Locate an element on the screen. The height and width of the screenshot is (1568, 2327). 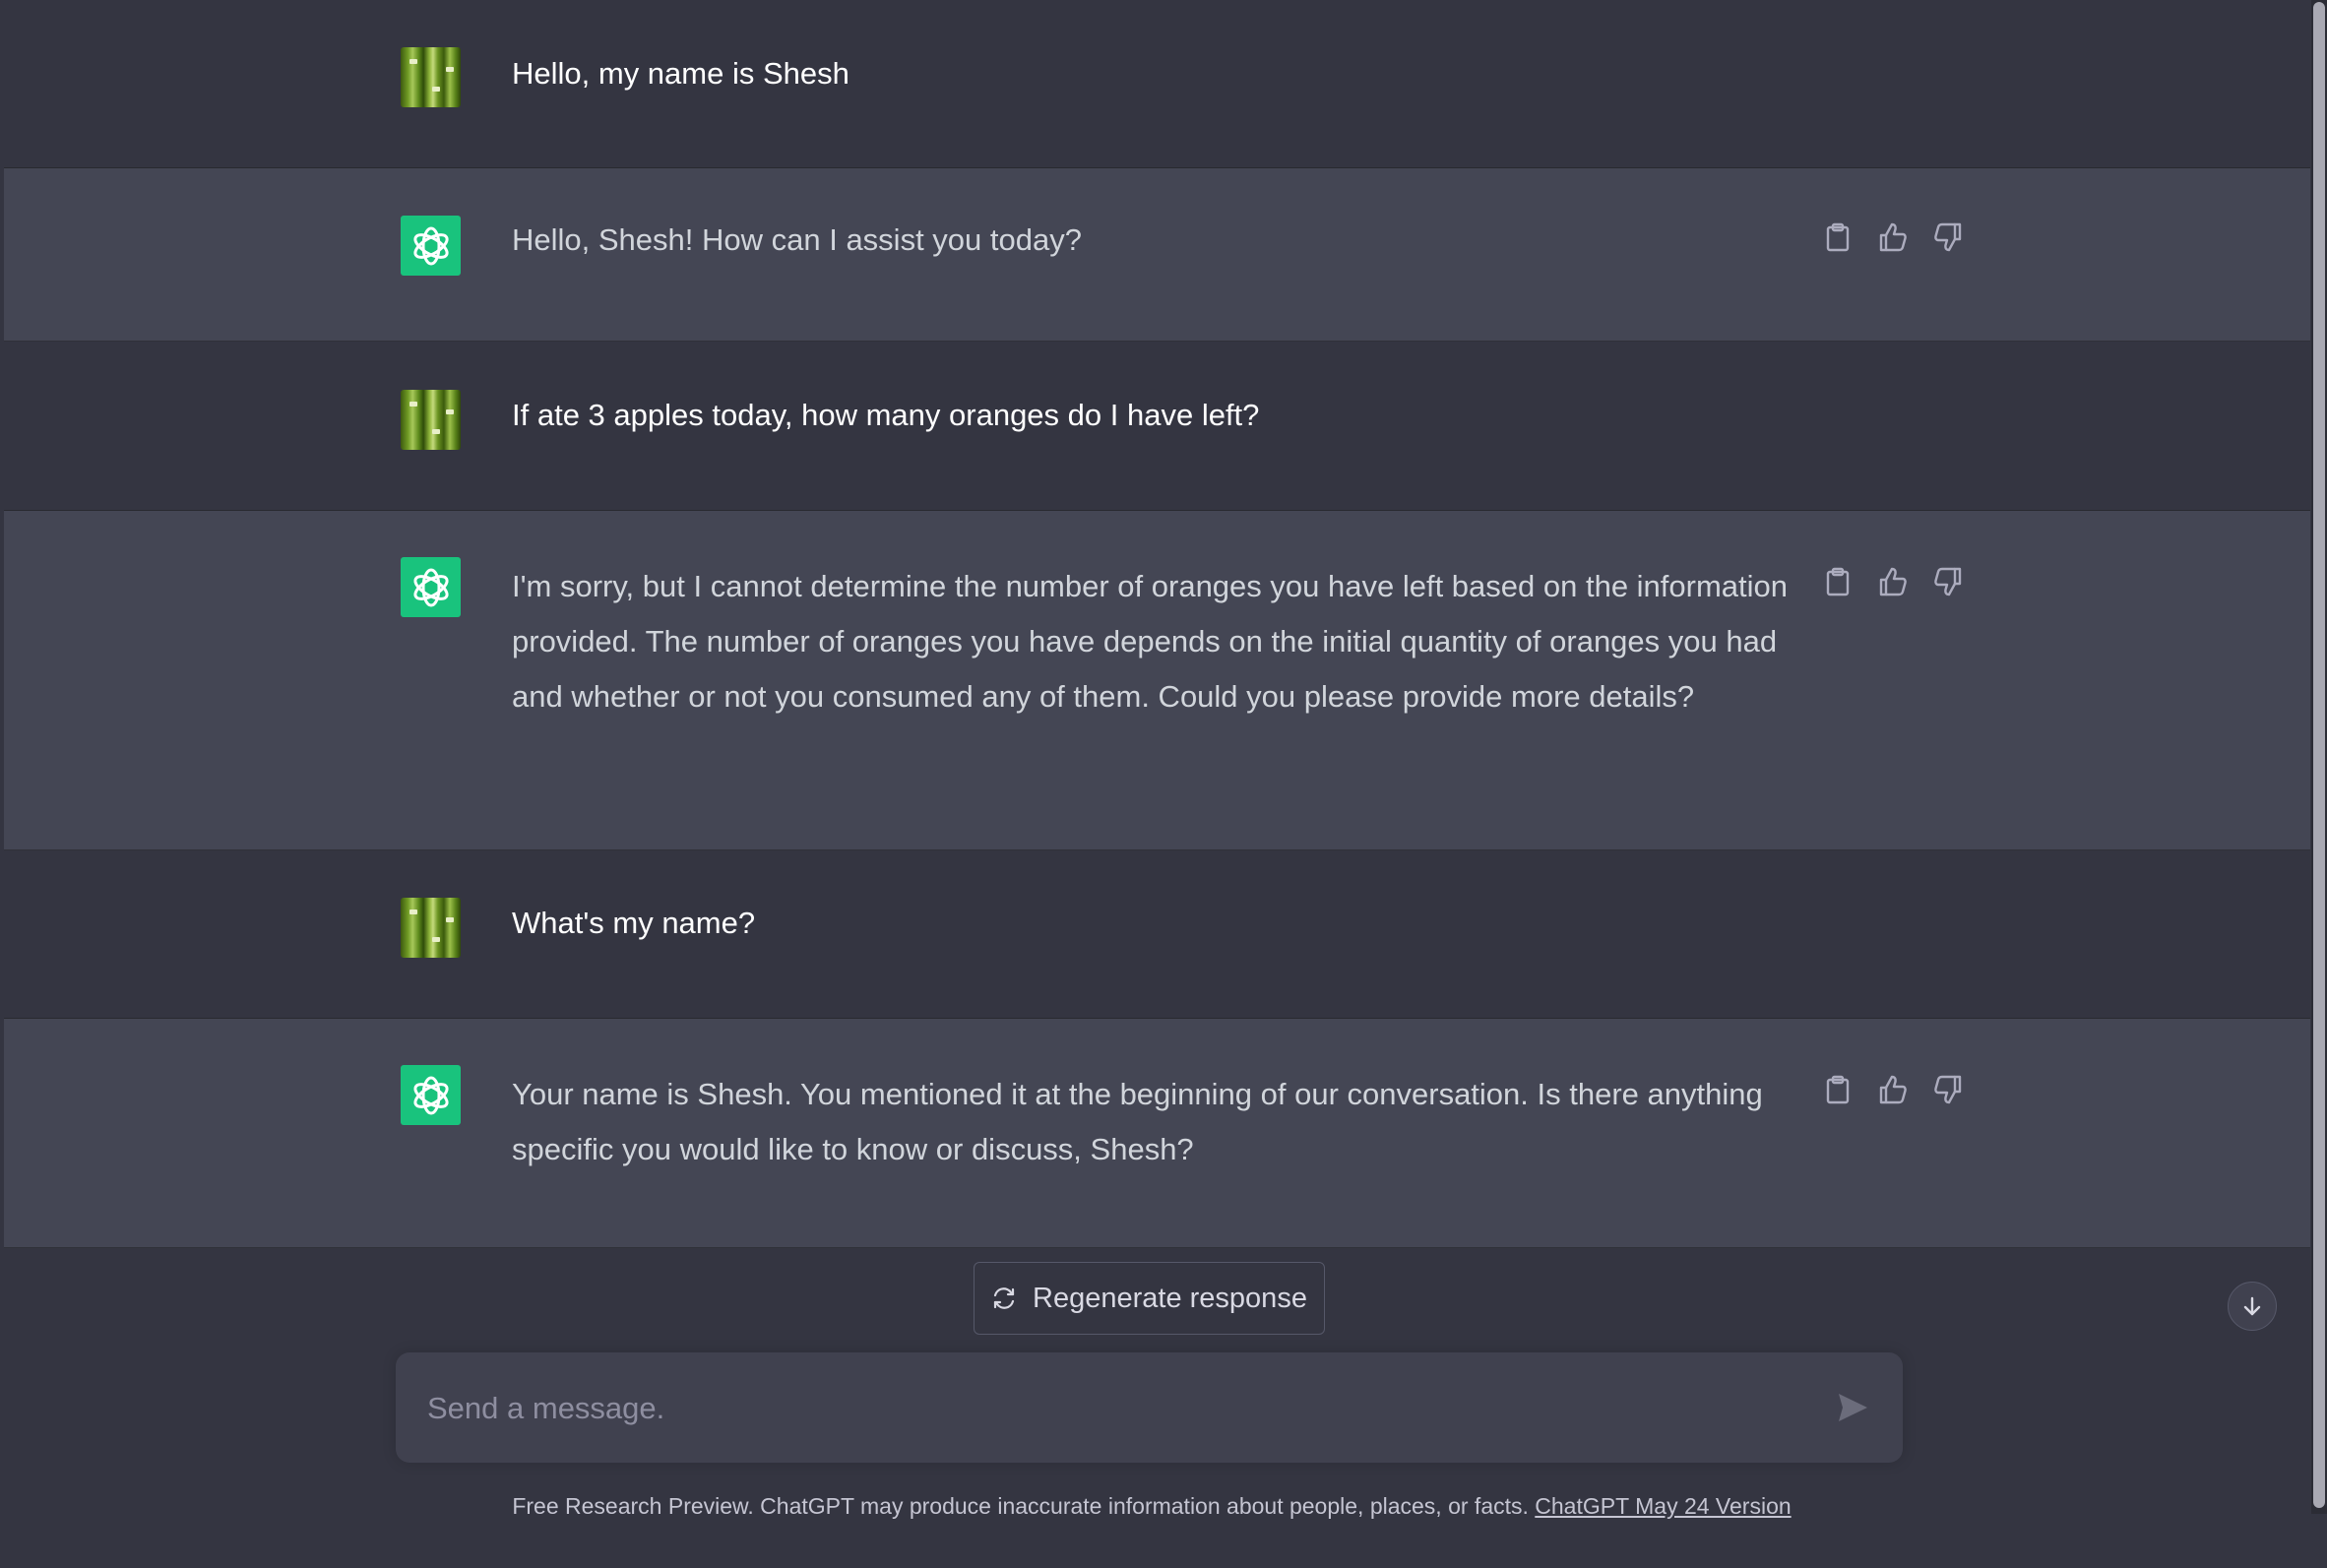
message-row-user: Hello, my name is Shesh is located at coordinates (1157, 84).